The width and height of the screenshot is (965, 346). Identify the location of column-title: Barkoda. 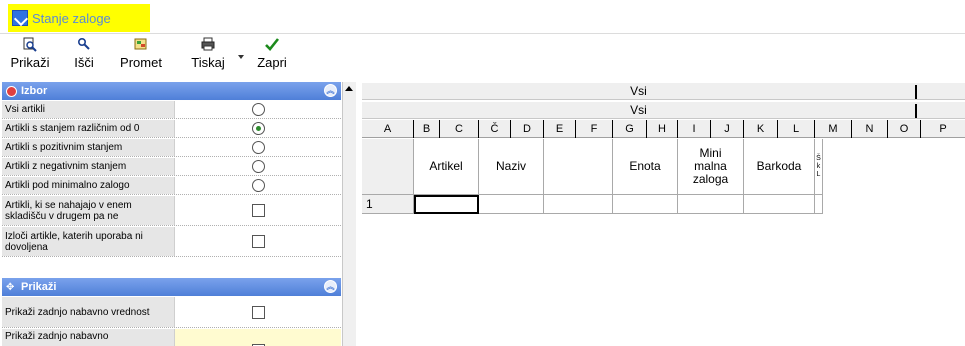
(779, 167).